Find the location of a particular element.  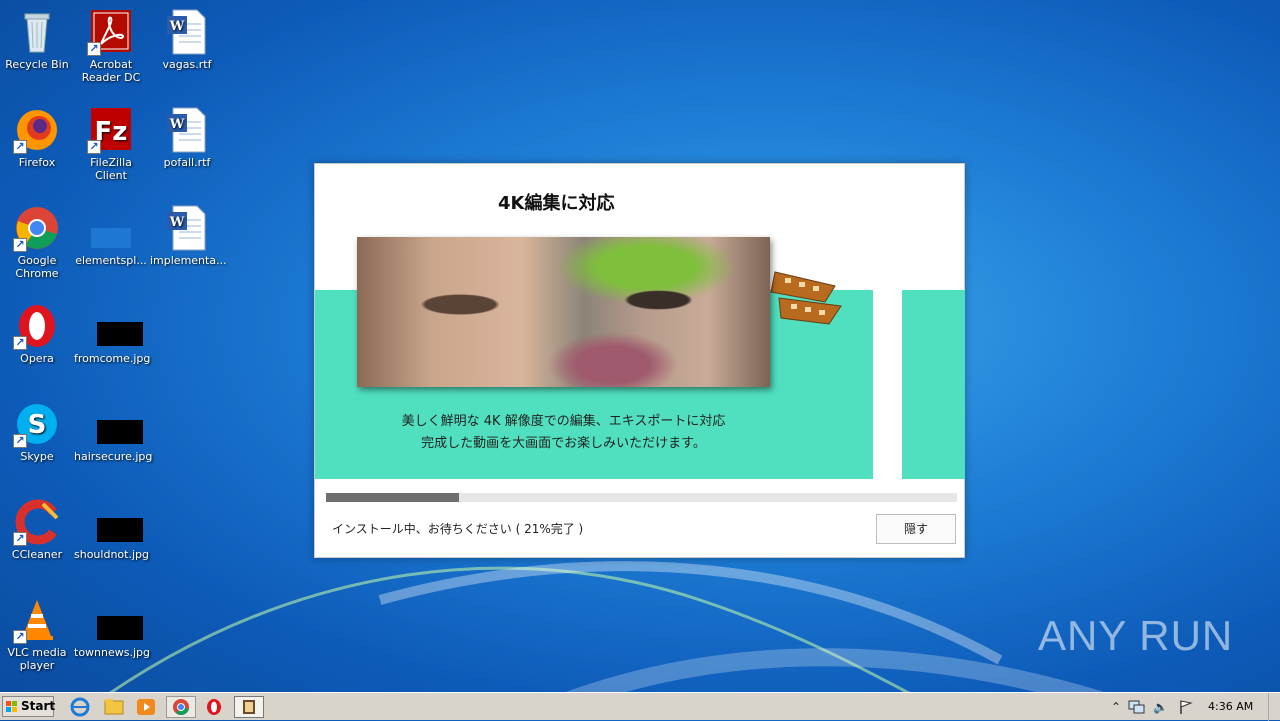

desktop-icon-skype: S ↗ Skype is located at coordinates (37, 431).